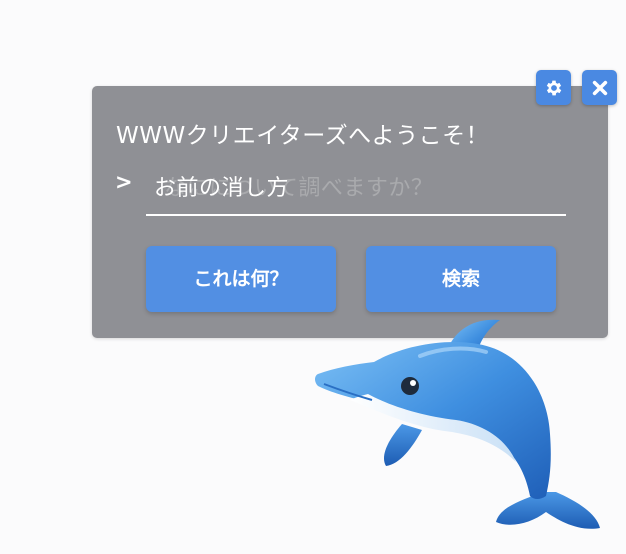  What do you see at coordinates (221, 186) in the screenshot?
I see `search-input-value: お前の消し方` at bounding box center [221, 186].